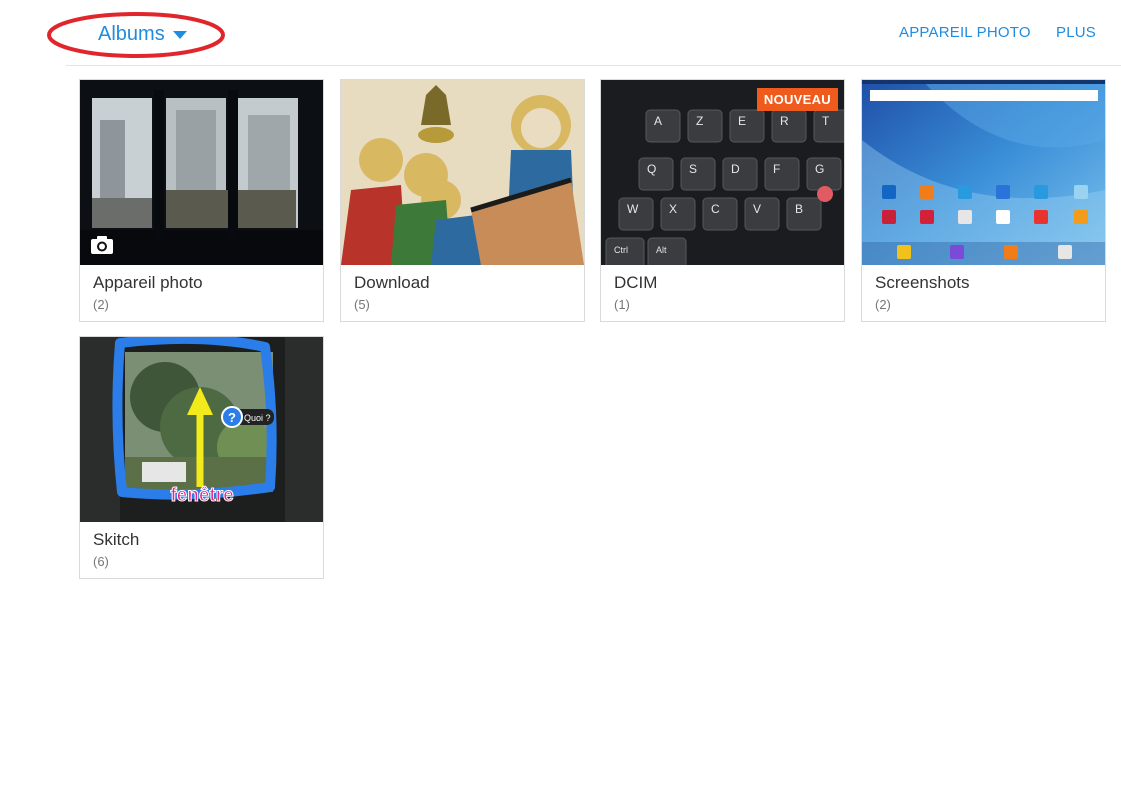  I want to click on app-bar: Albums APPAREIL PHOTO PLUS, so click(560, 33).